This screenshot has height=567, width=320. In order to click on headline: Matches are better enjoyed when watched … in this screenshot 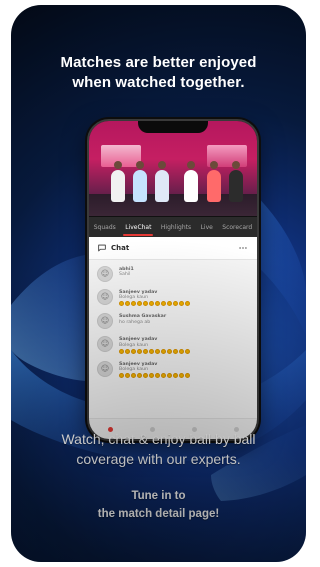, I will do `click(158, 73)`.